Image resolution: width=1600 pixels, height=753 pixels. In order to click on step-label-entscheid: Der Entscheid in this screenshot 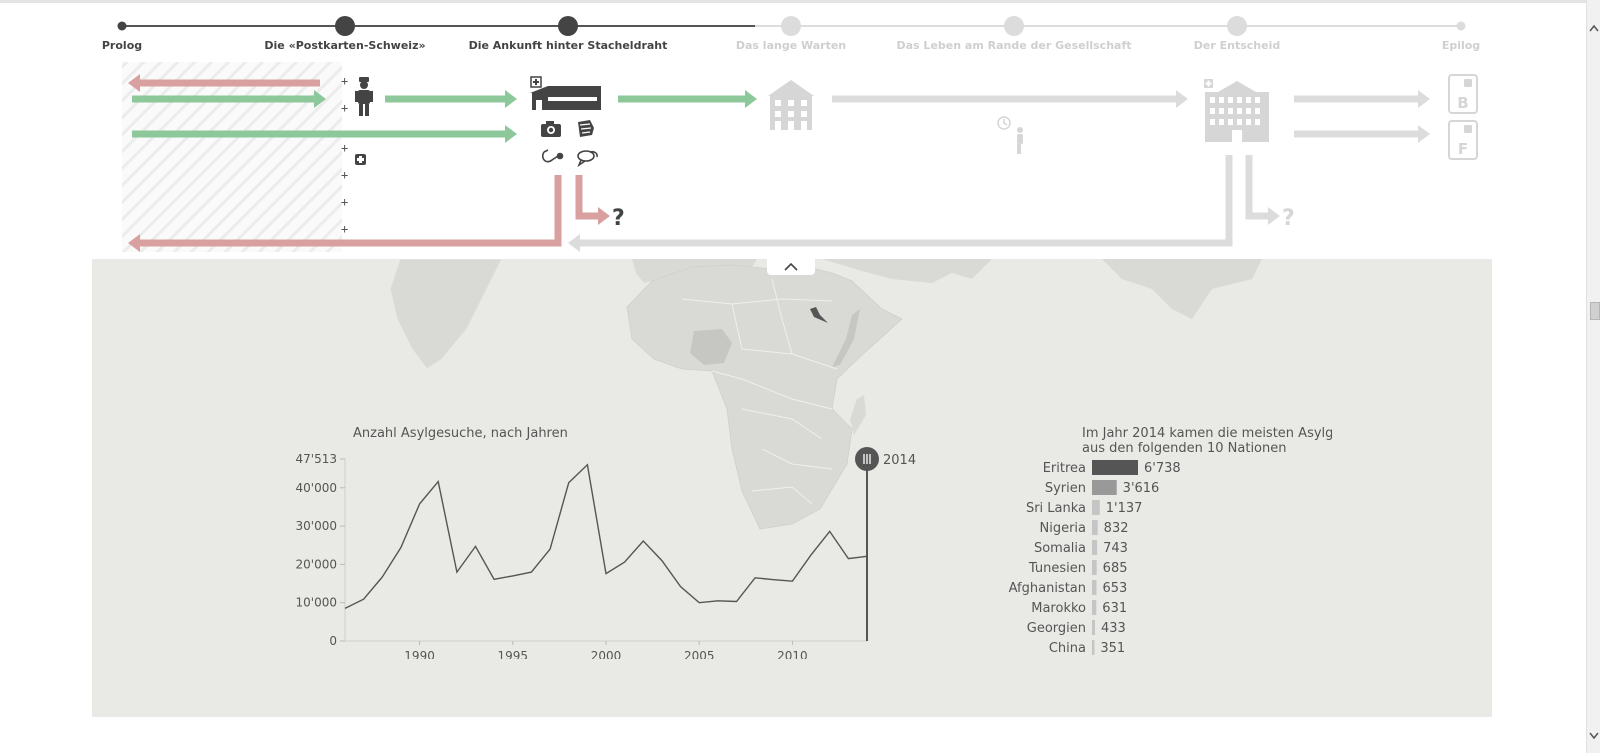, I will do `click(1237, 45)`.